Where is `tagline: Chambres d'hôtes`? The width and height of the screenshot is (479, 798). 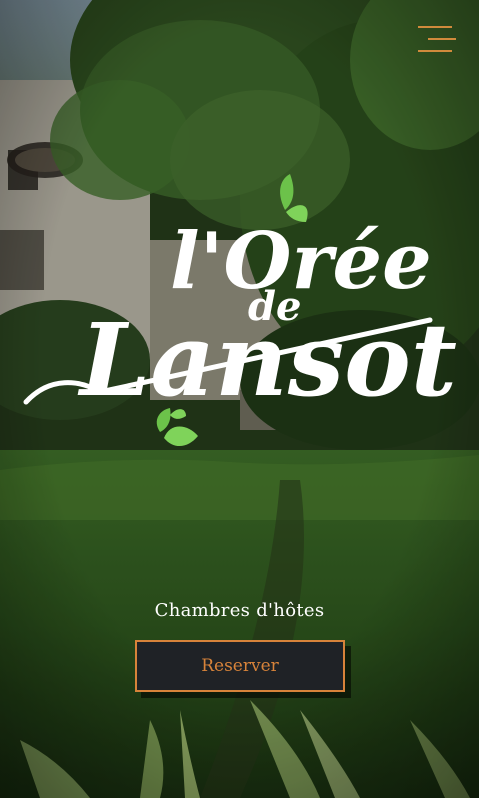 tagline: Chambres d'hôtes is located at coordinates (239, 610).